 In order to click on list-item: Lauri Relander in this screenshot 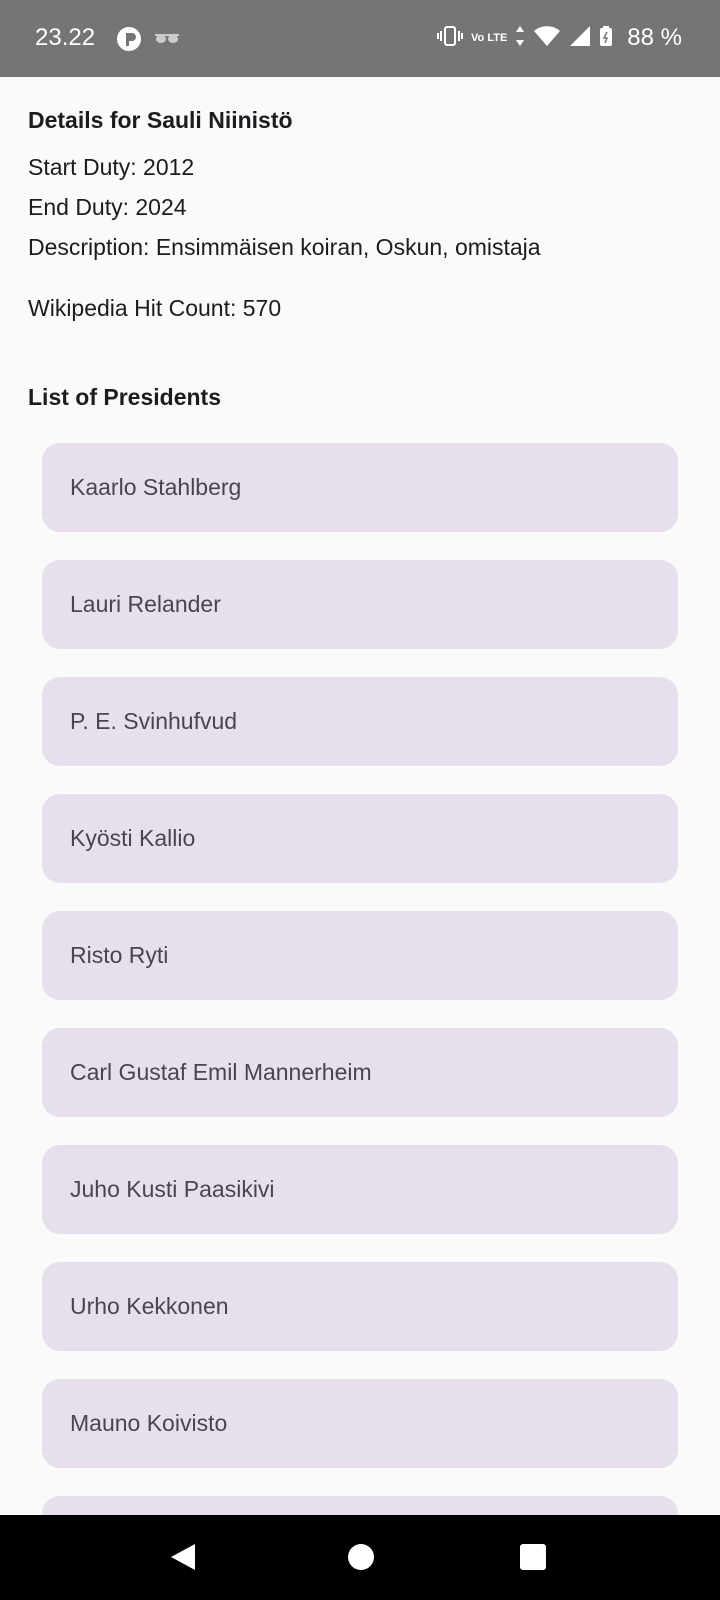, I will do `click(360, 604)`.